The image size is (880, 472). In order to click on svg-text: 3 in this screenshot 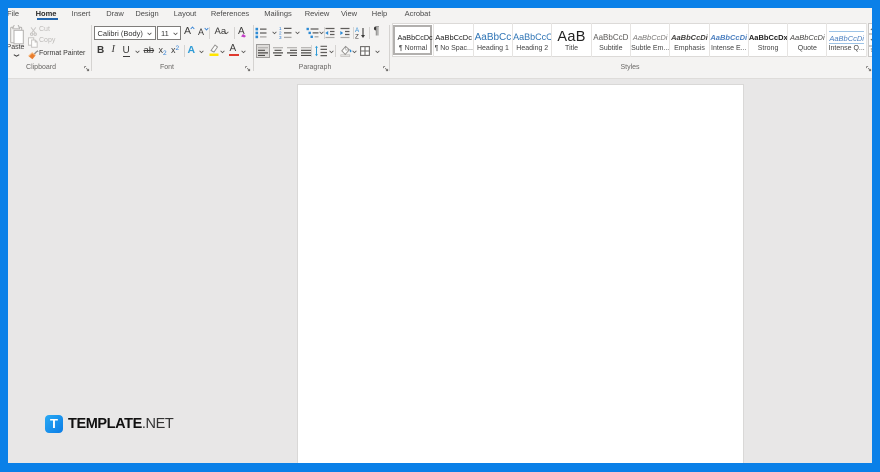, I will do `click(280, 37)`.